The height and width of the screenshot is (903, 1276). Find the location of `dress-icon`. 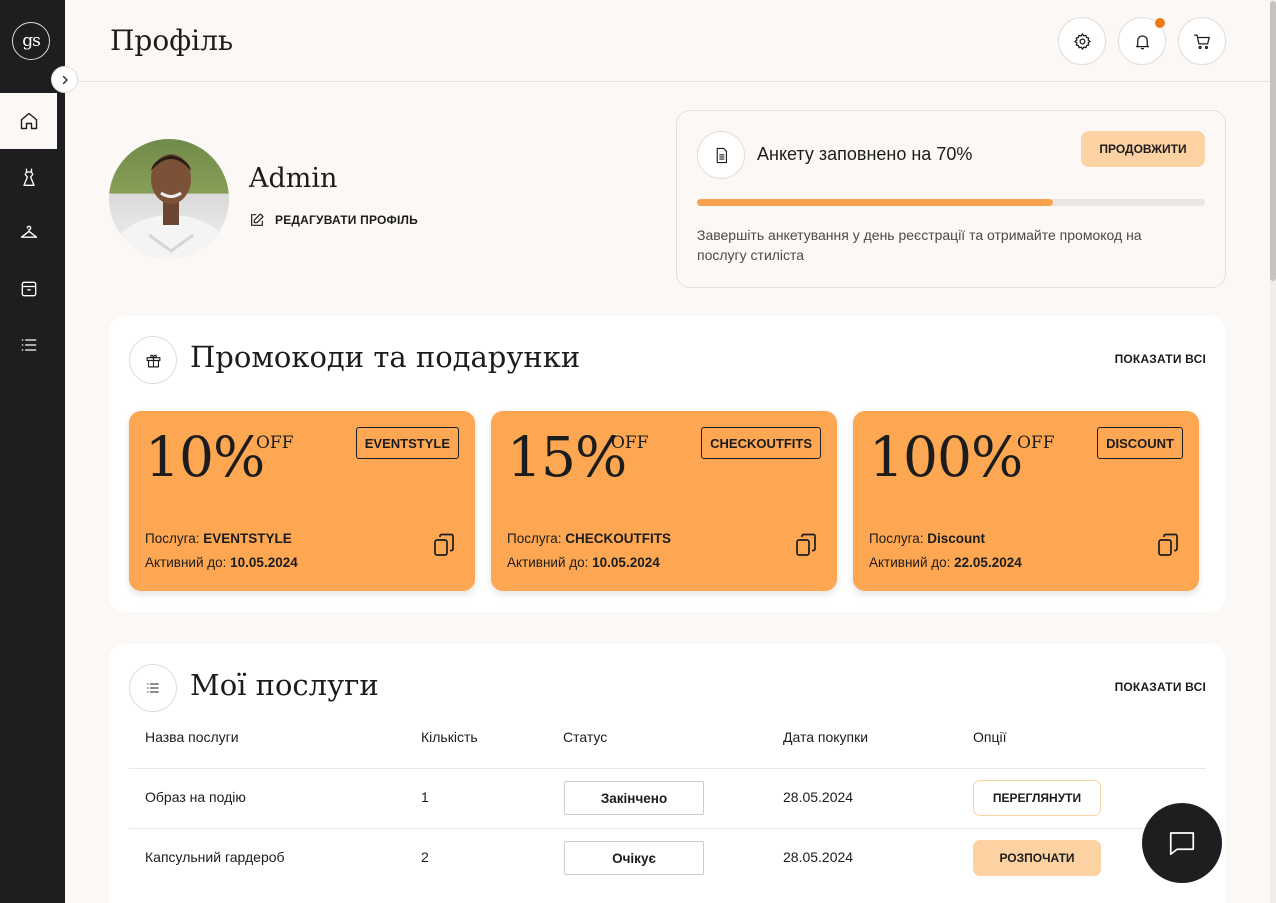

dress-icon is located at coordinates (28, 177).